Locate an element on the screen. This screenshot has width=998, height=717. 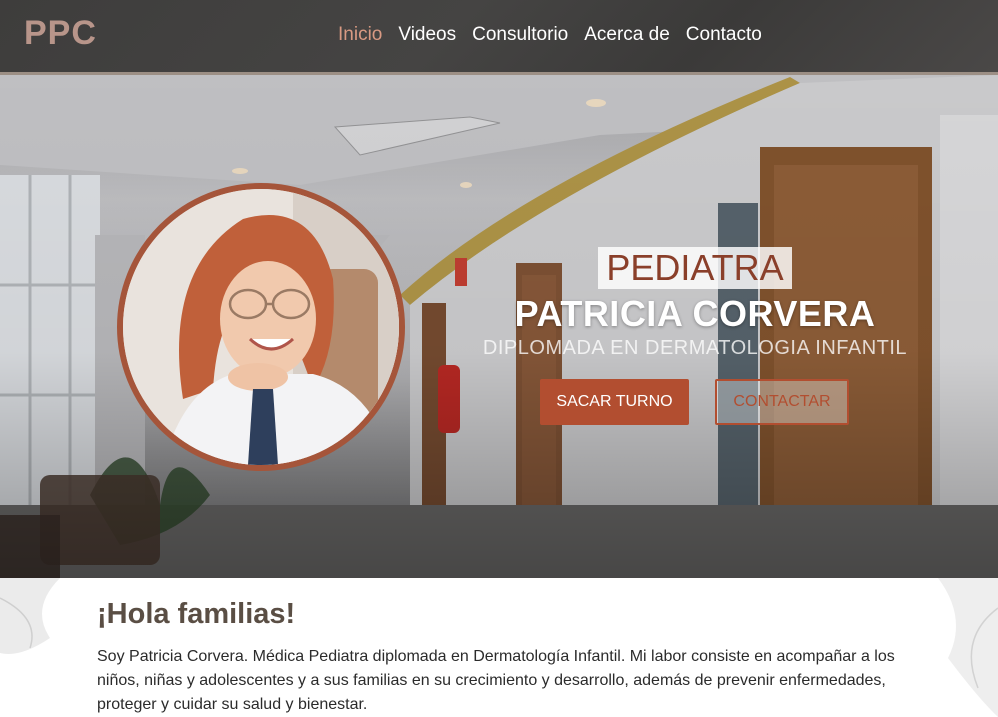
hero-role: PEDIATRA is located at coordinates (695, 268).